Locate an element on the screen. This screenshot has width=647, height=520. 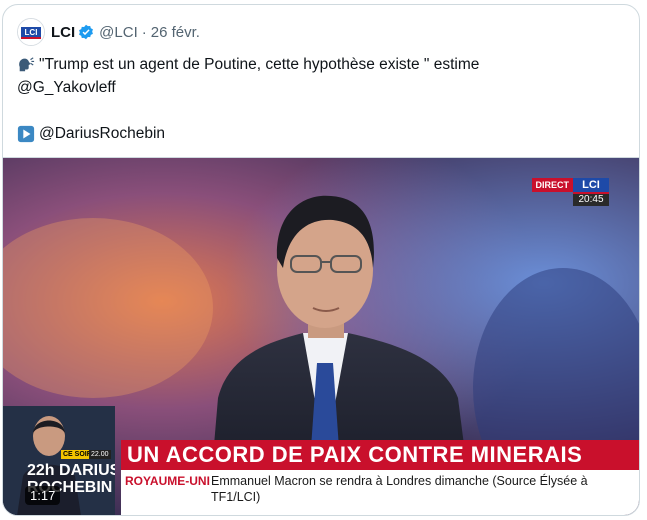
headline-bar: UN ACCORD DE PAIX CONTRE MINERAIS is located at coordinates (380, 455).